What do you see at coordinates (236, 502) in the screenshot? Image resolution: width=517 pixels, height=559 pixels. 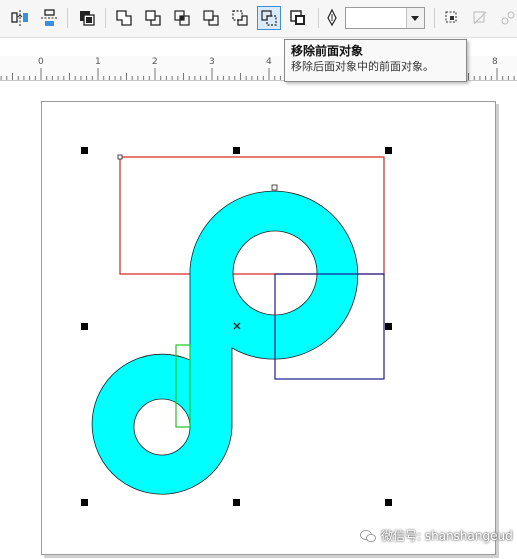 I see `selection-handle-bottom` at bounding box center [236, 502].